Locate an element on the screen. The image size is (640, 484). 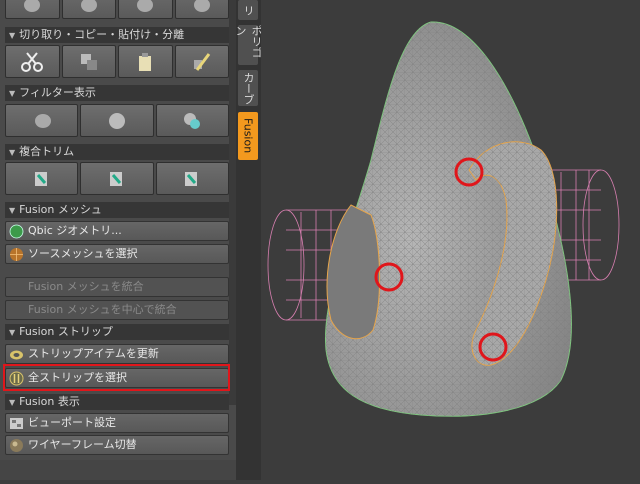
section-title: フィルター表示 is located at coordinates (57, 92).